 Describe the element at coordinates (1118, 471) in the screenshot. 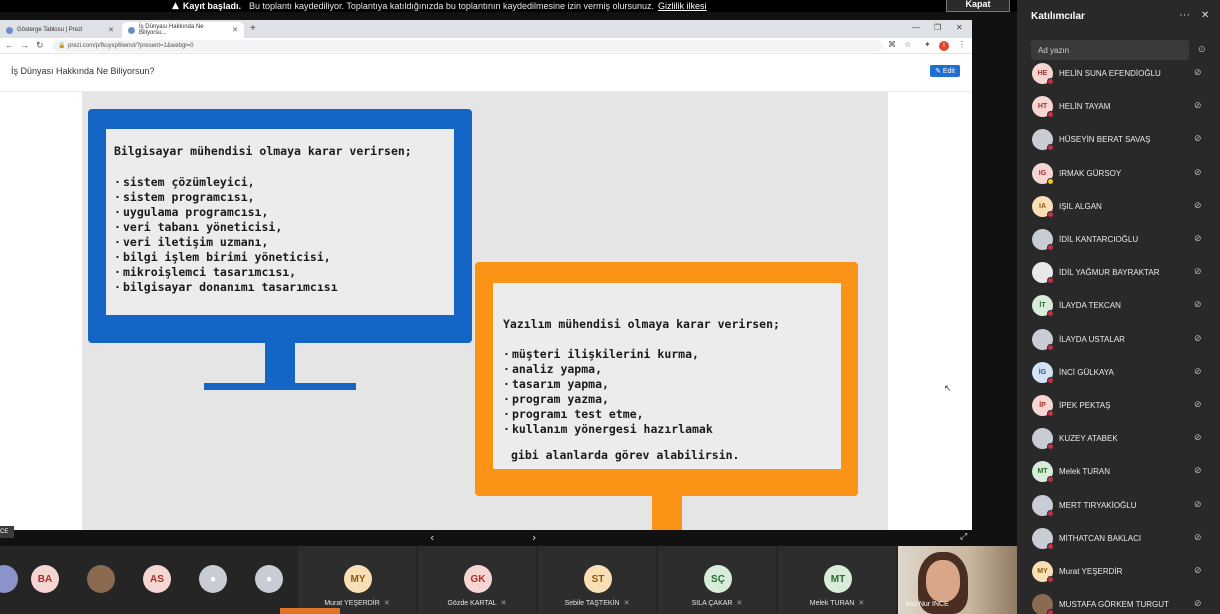

I see `participant-row: MT Melek TURAN ⊘` at that location.